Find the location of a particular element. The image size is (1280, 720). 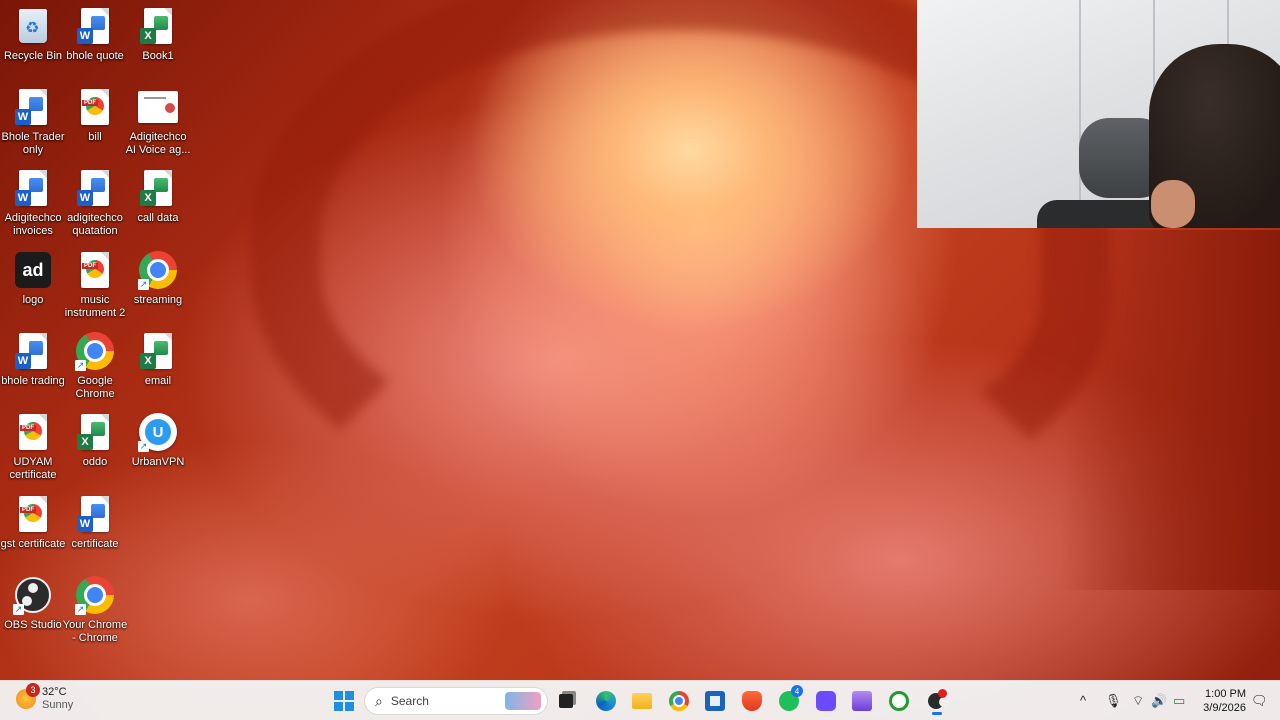

desktop-icon-call-data: X call data is located at coordinates (158, 201).